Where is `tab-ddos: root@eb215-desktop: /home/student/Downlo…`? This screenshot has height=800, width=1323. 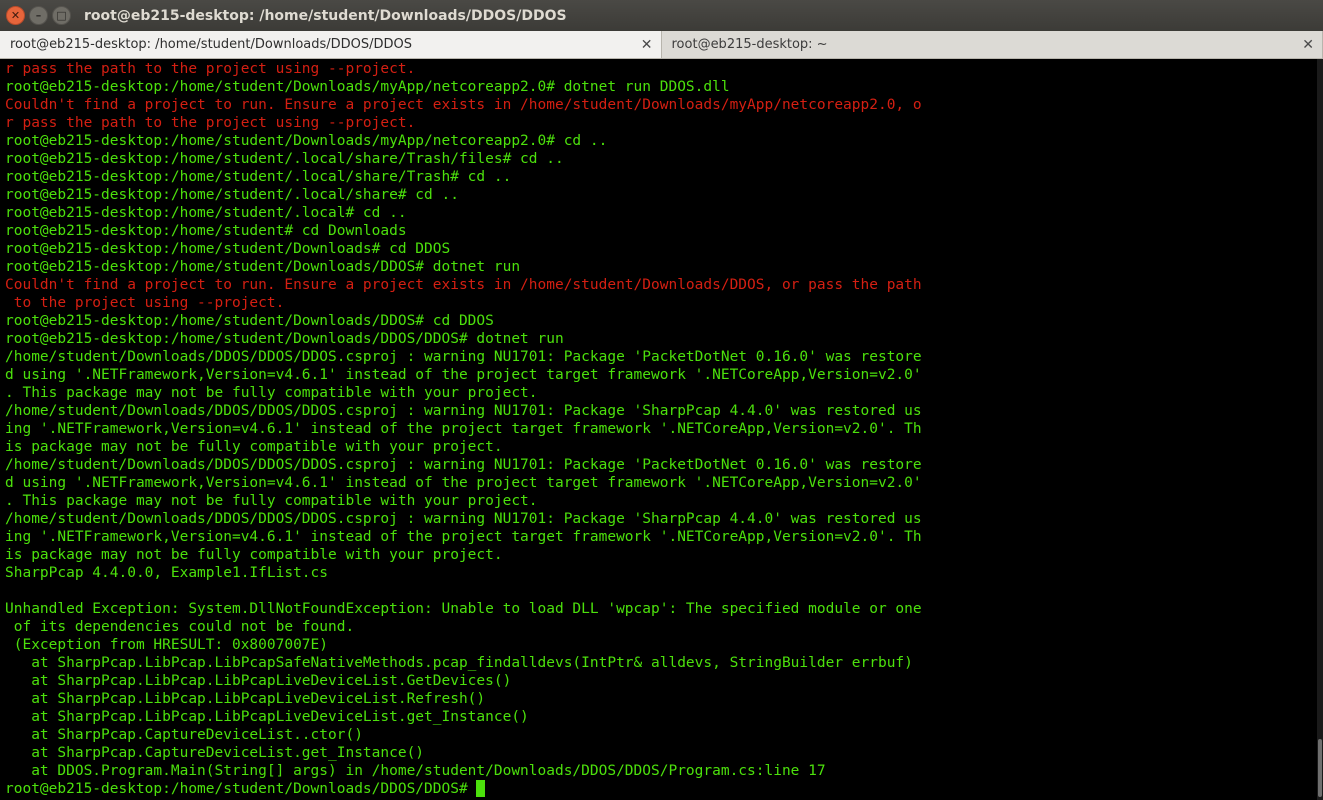 tab-ddos: root@eb215-desktop: /home/student/Downlo… is located at coordinates (331, 44).